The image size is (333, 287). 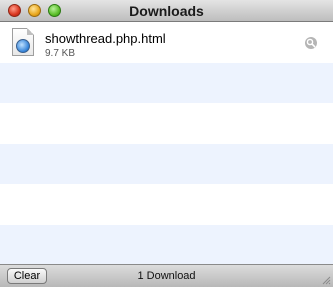 I want to click on magnifier-icon, so click(x=311, y=43).